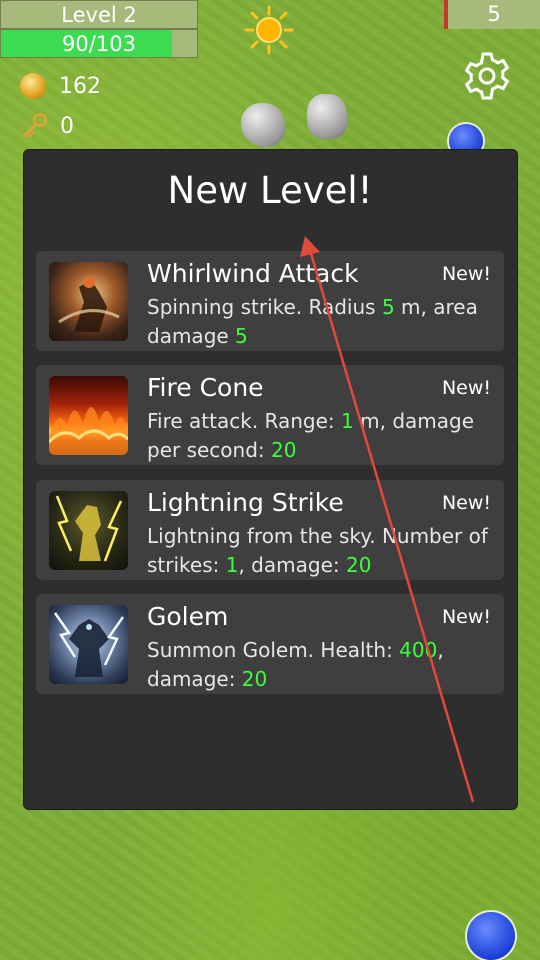  I want to click on coin-count: 162, so click(80, 86).